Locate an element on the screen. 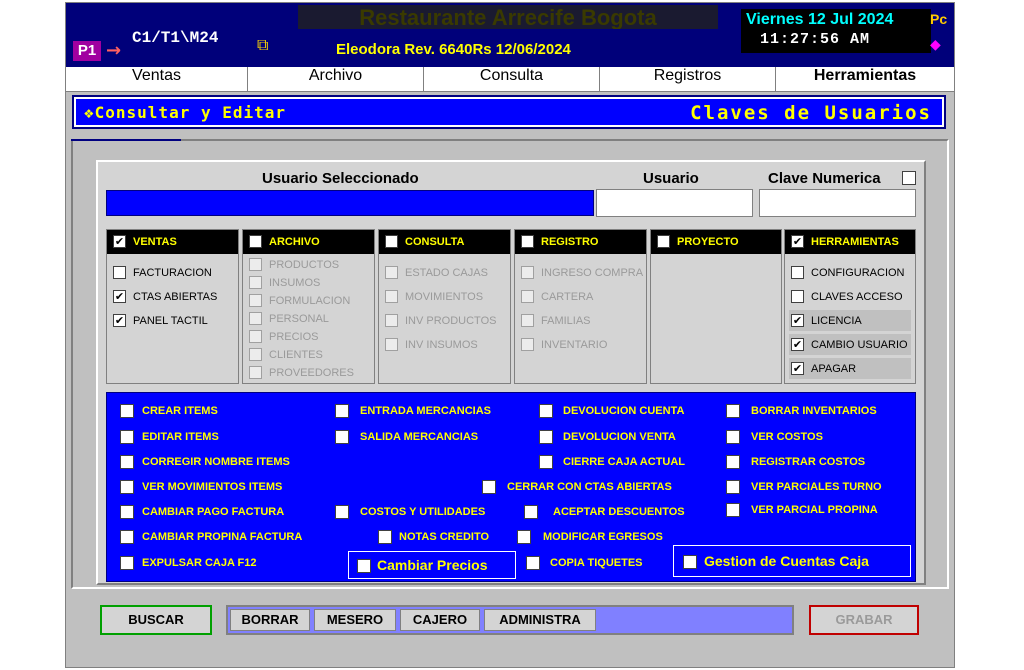 This screenshot has height=670, width=1024. search-button: BUSCAR is located at coordinates (156, 620).